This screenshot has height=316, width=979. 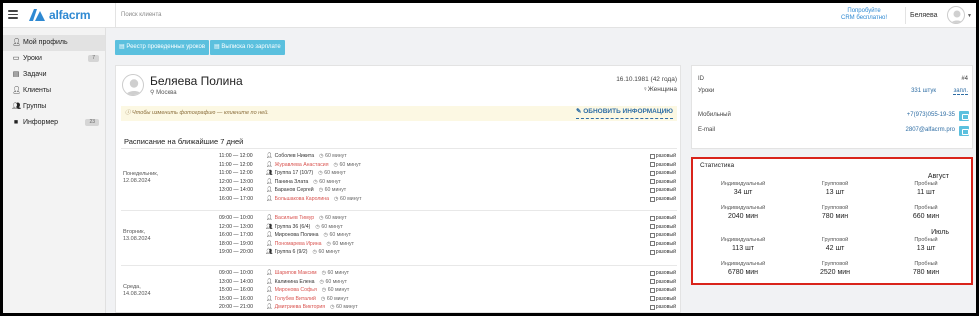 What do you see at coordinates (960, 91) in the screenshot?
I see `lessons-pay-link: запл.` at bounding box center [960, 91].